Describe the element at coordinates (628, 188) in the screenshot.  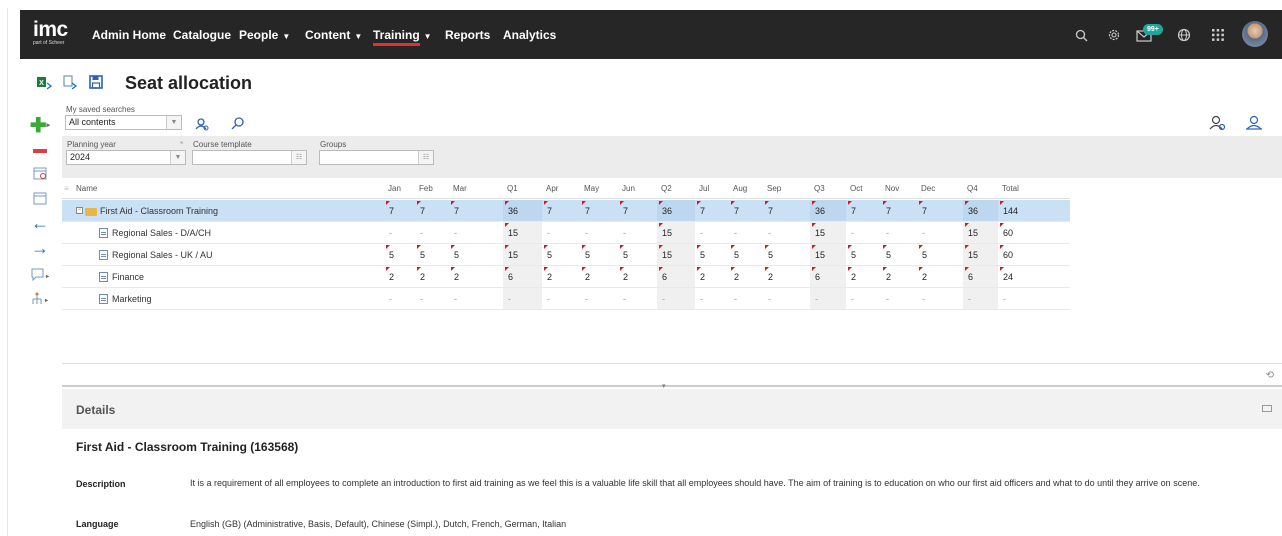
I see `column-header-jun: Jun` at that location.